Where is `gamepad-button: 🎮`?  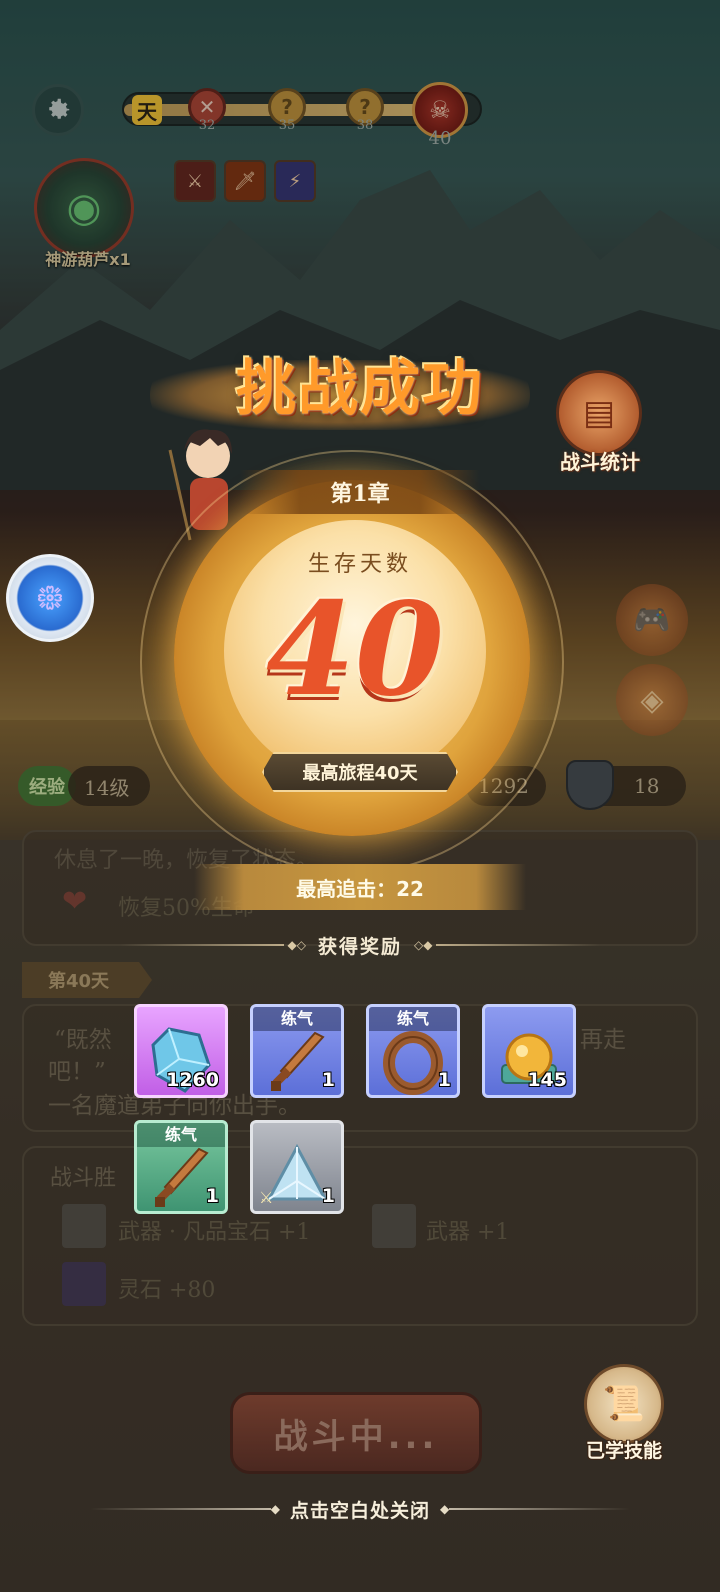
gamepad-button: 🎮 is located at coordinates (652, 620).